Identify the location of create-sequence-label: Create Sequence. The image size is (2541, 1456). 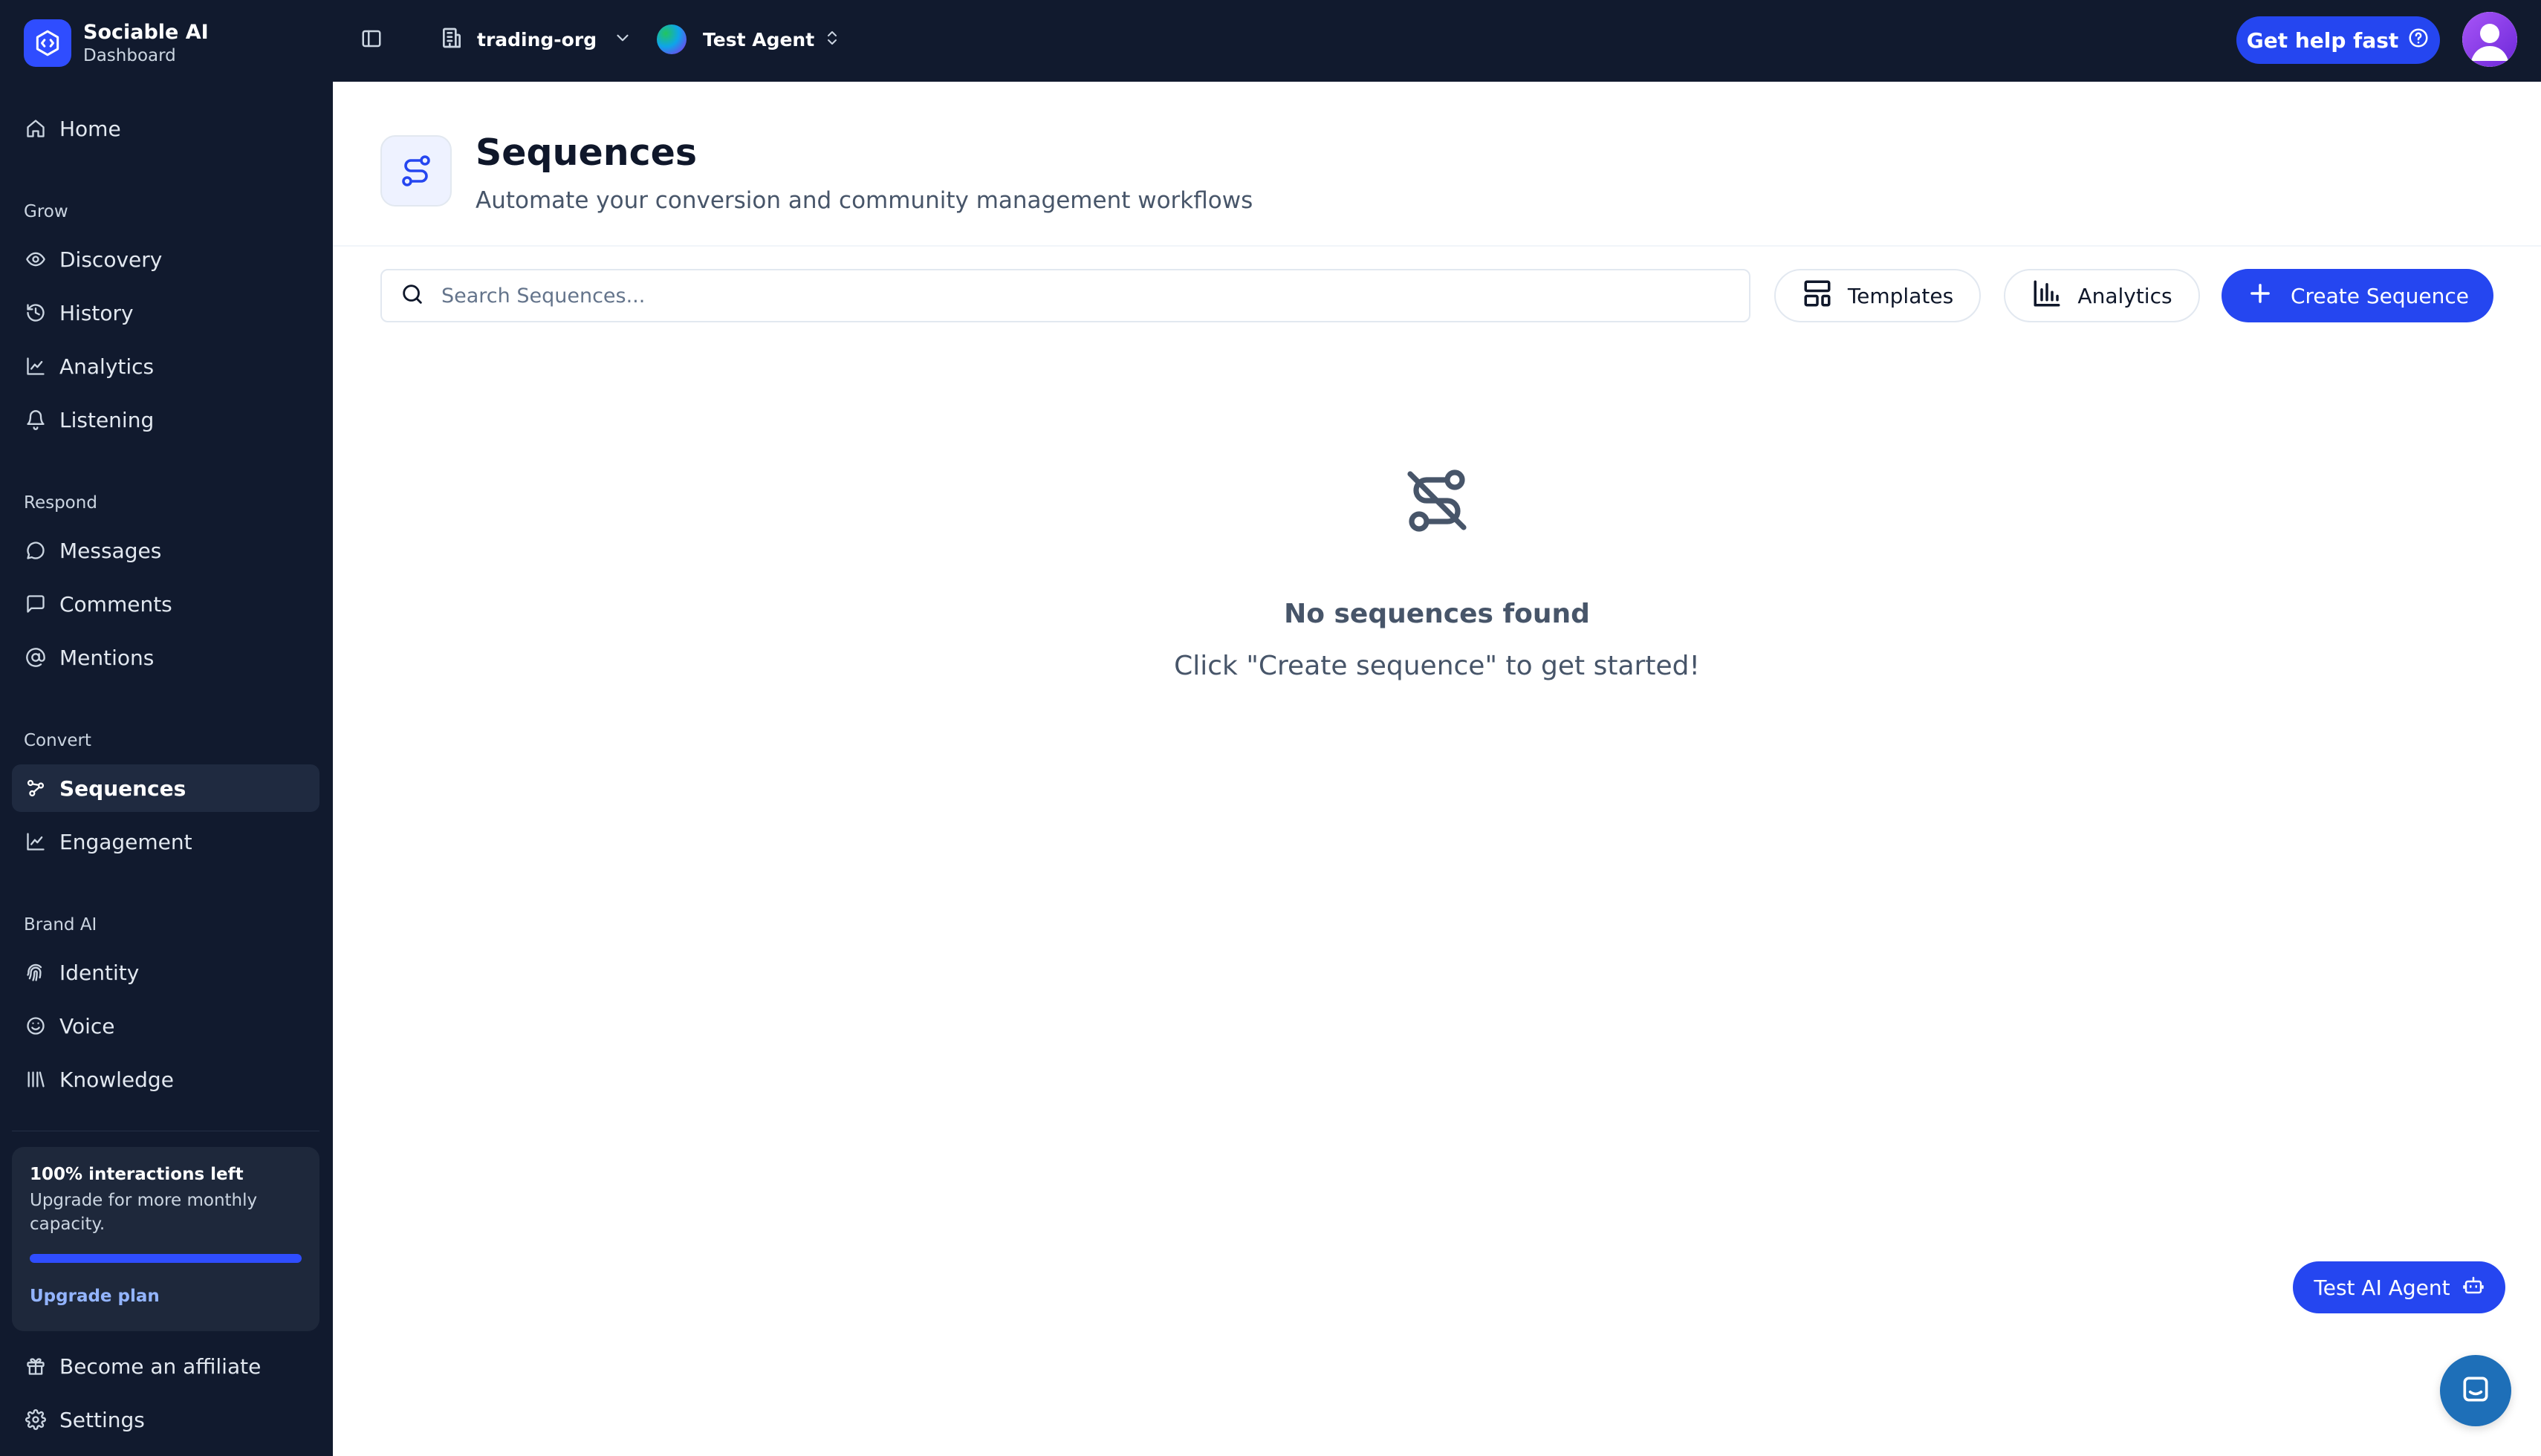
(2380, 295).